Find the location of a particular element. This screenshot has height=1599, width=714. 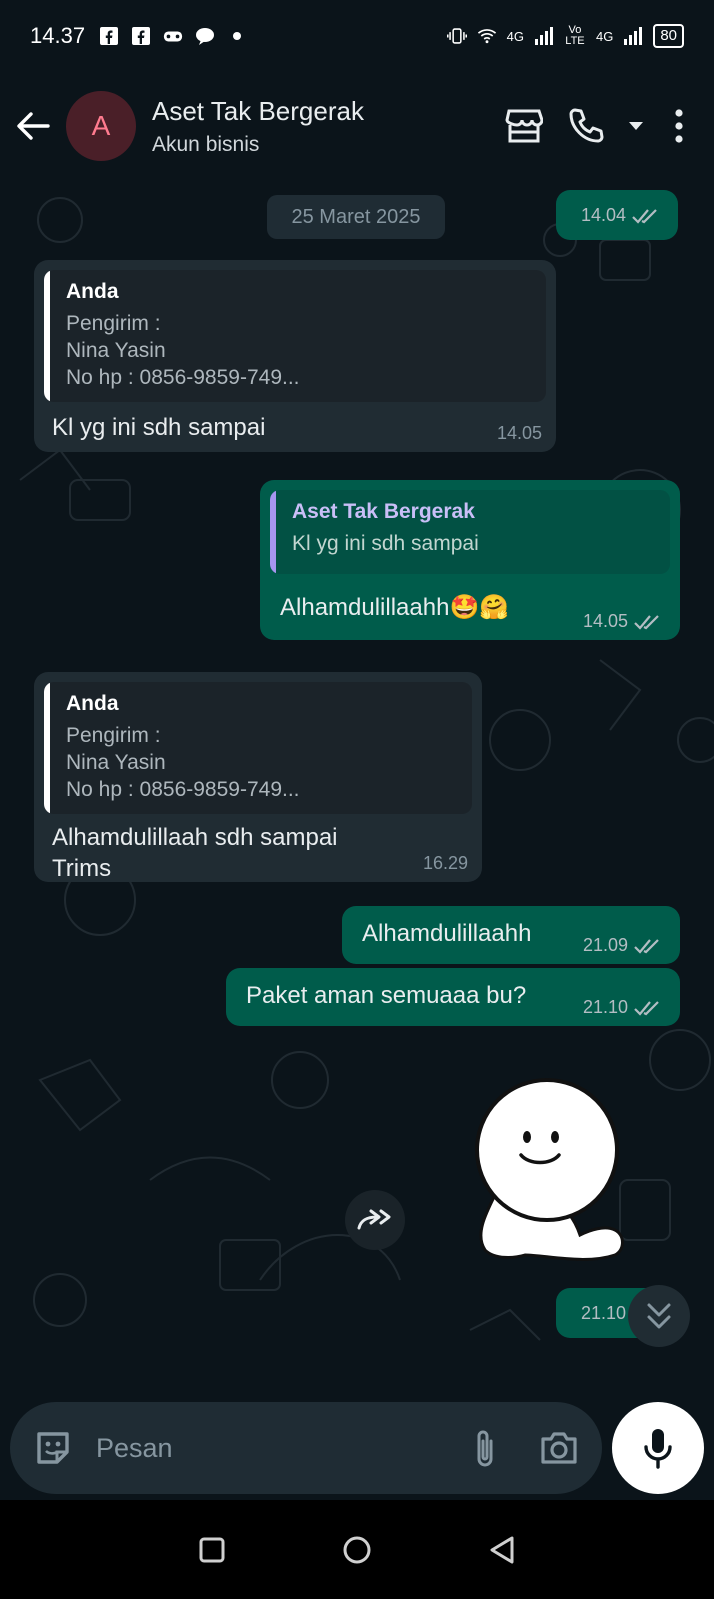

quoted-message: Aset Tak Bergerak Kl yg ini sdh sampai is located at coordinates (470, 532).